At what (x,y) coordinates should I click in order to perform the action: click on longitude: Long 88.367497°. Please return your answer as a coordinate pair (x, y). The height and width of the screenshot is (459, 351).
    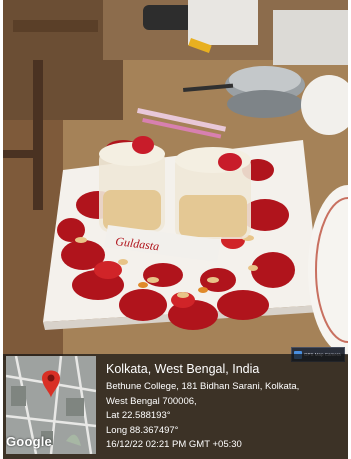
    Looking at the image, I should click on (142, 430).